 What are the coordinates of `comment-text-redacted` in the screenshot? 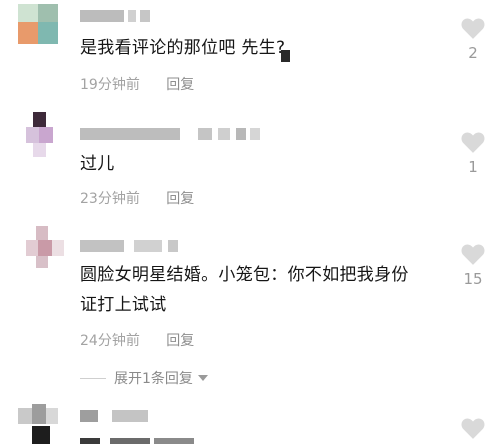 It's located at (150, 441).